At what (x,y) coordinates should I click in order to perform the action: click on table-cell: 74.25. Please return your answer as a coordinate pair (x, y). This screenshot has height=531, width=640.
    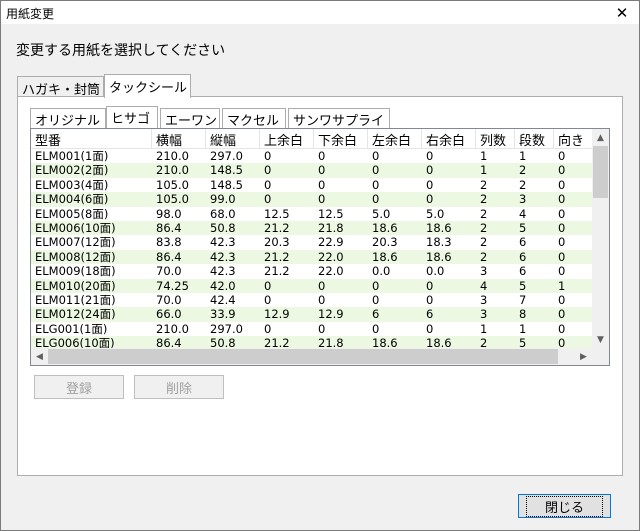
    Looking at the image, I should click on (172, 285).